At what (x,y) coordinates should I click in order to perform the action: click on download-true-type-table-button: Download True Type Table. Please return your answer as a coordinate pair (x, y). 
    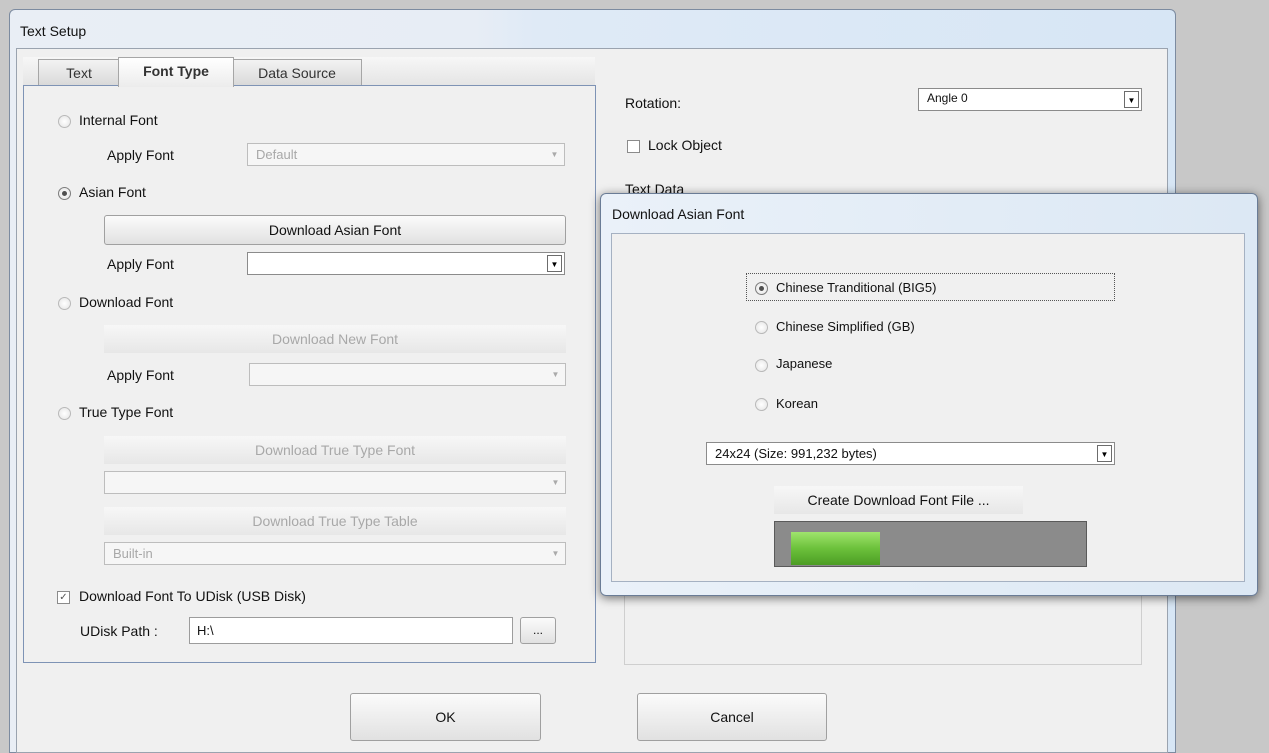
    Looking at the image, I should click on (335, 521).